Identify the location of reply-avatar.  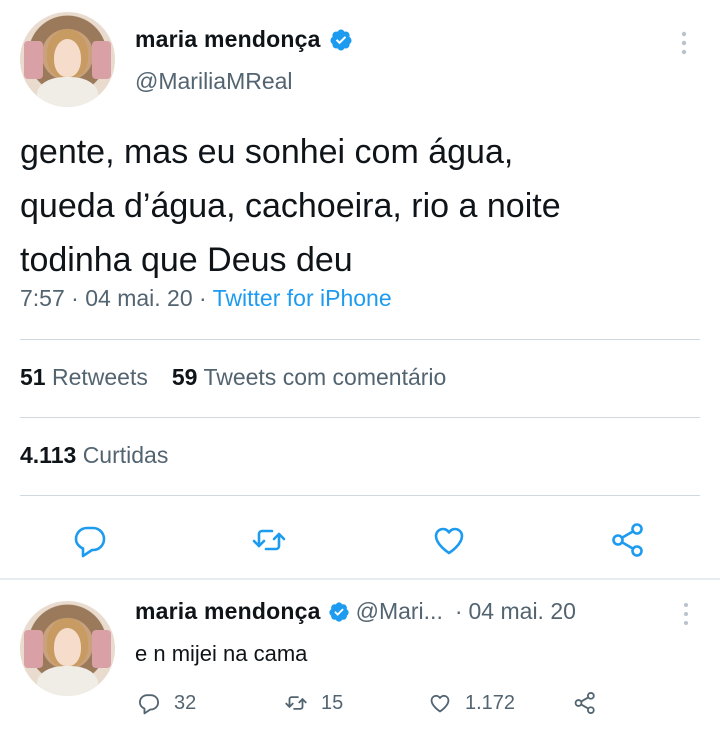
(67, 648).